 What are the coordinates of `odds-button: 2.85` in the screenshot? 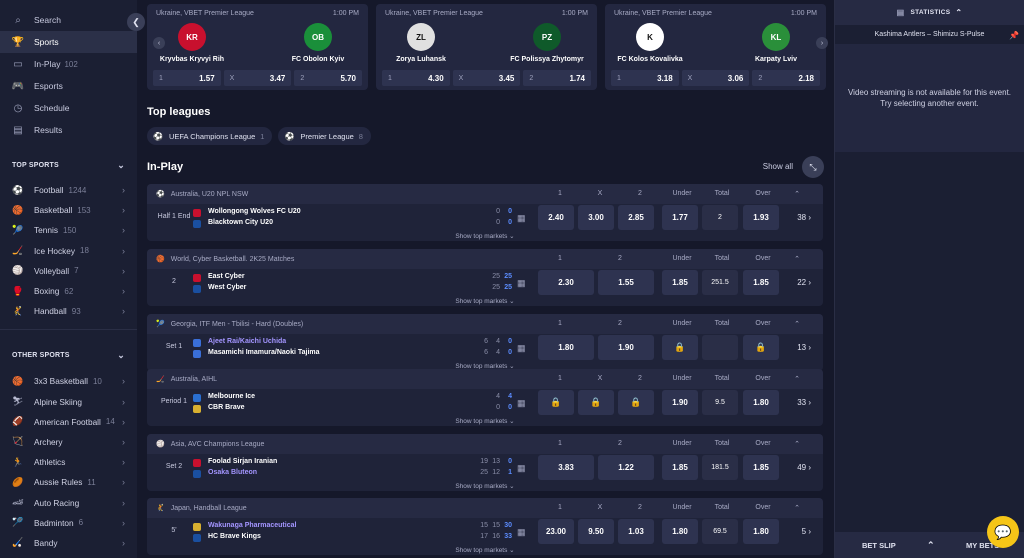 It's located at (636, 217).